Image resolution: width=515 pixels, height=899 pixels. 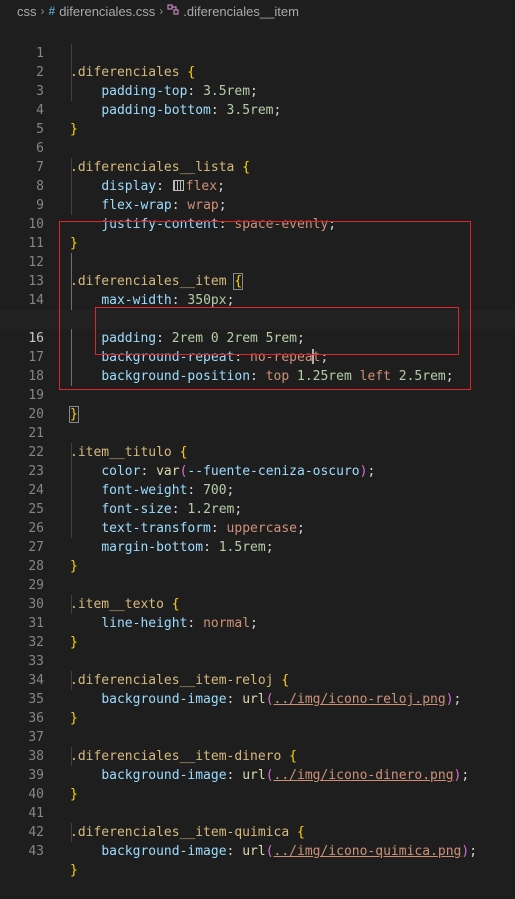 I want to click on code-line: 1 .diferenciales {, so click(x=257, y=52).